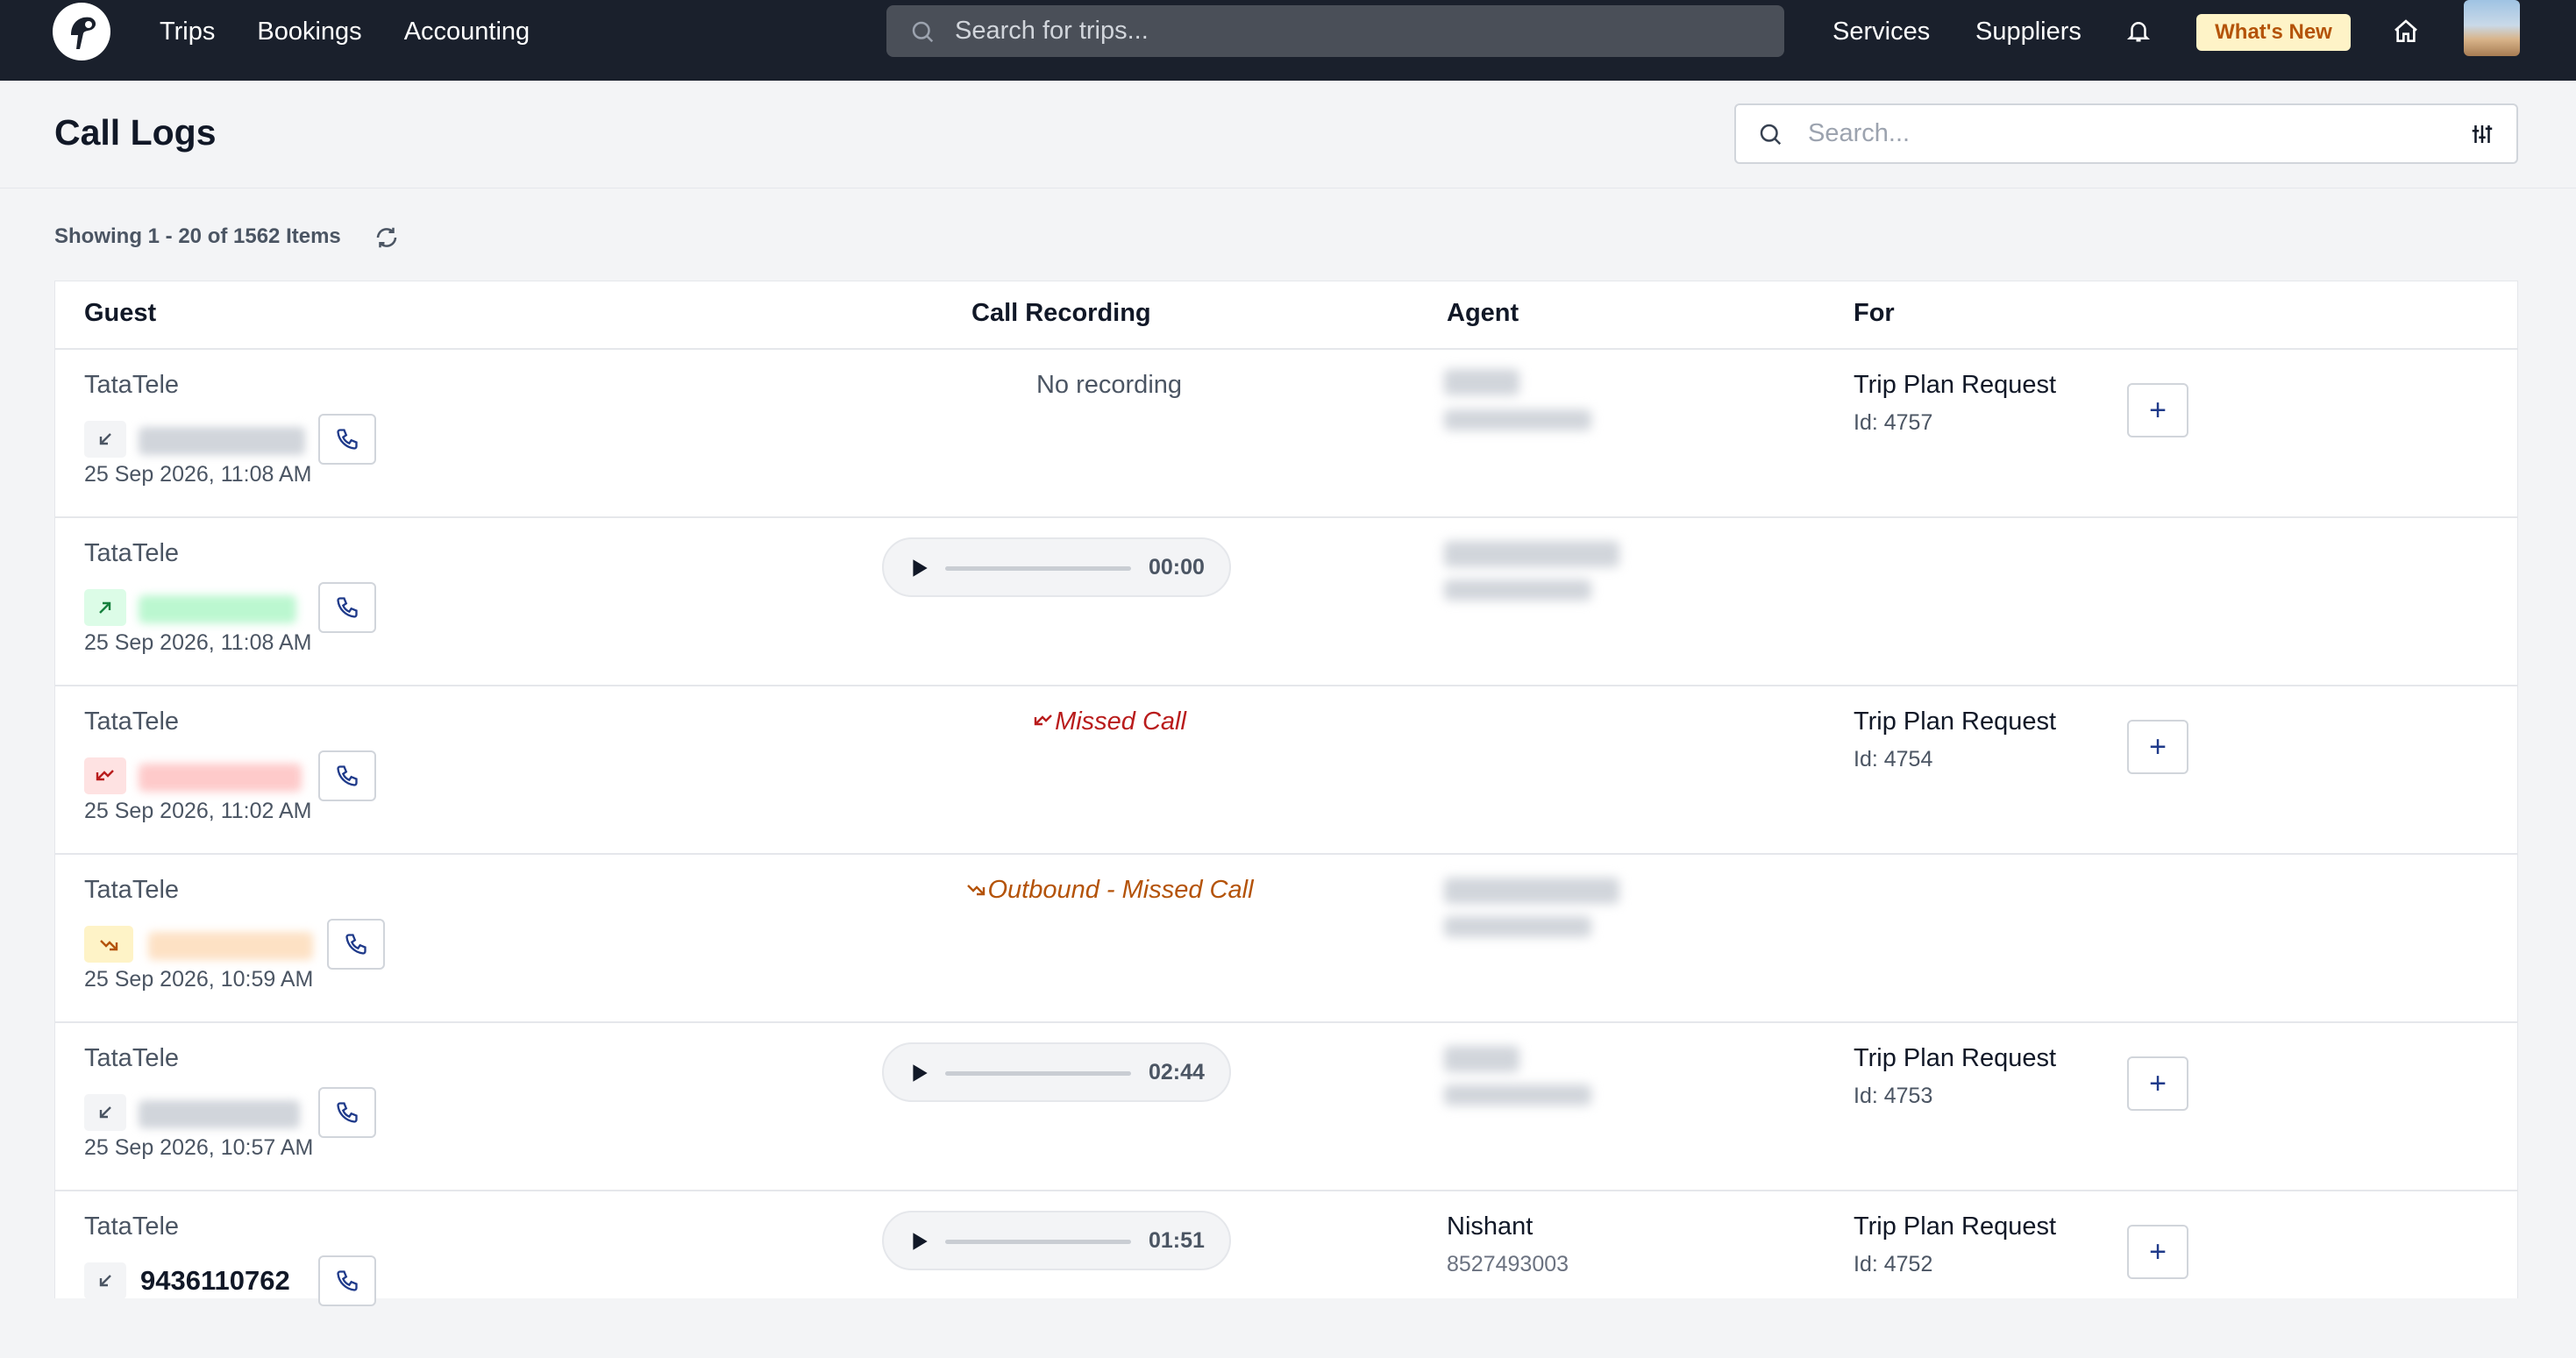  I want to click on page-title: Call Logs, so click(135, 132).